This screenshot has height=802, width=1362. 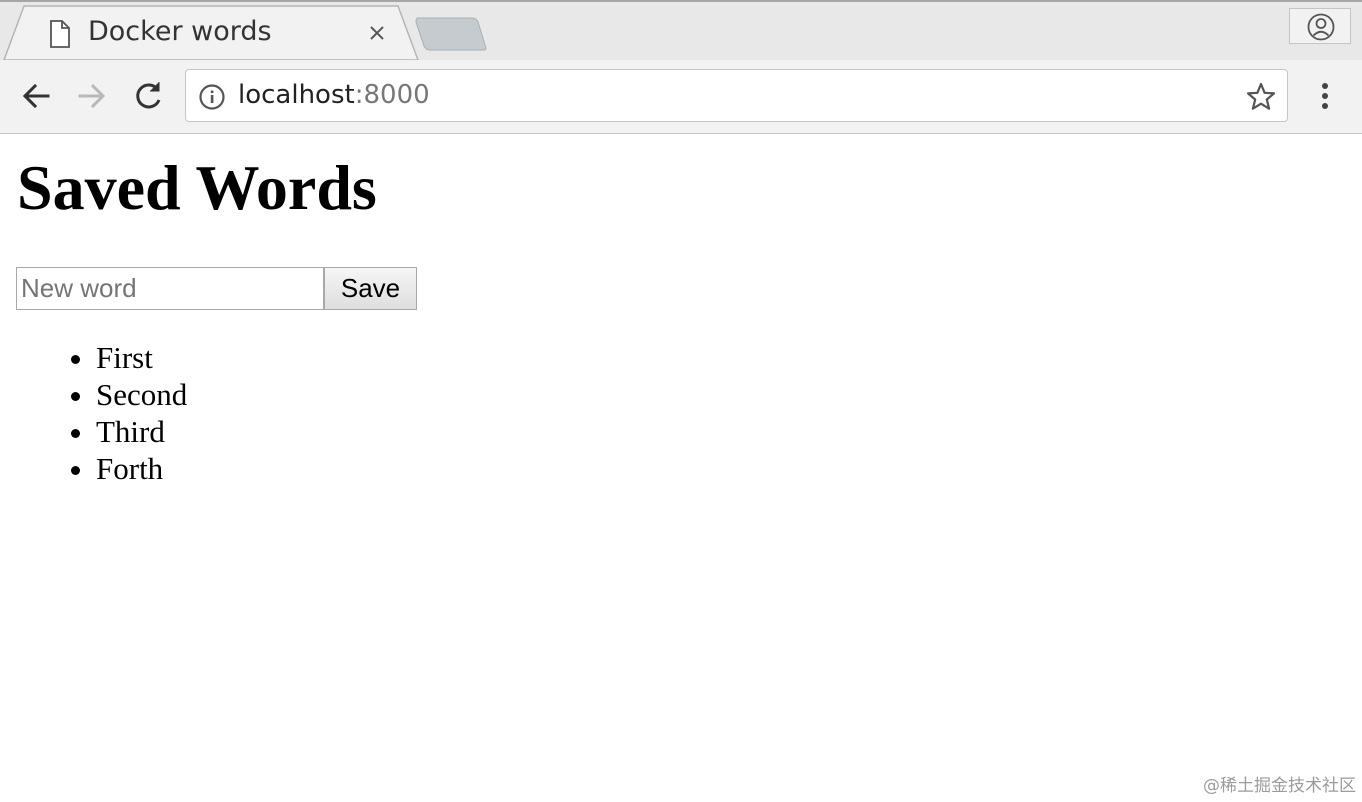 What do you see at coordinates (170, 288) in the screenshot?
I see `new-word-input` at bounding box center [170, 288].